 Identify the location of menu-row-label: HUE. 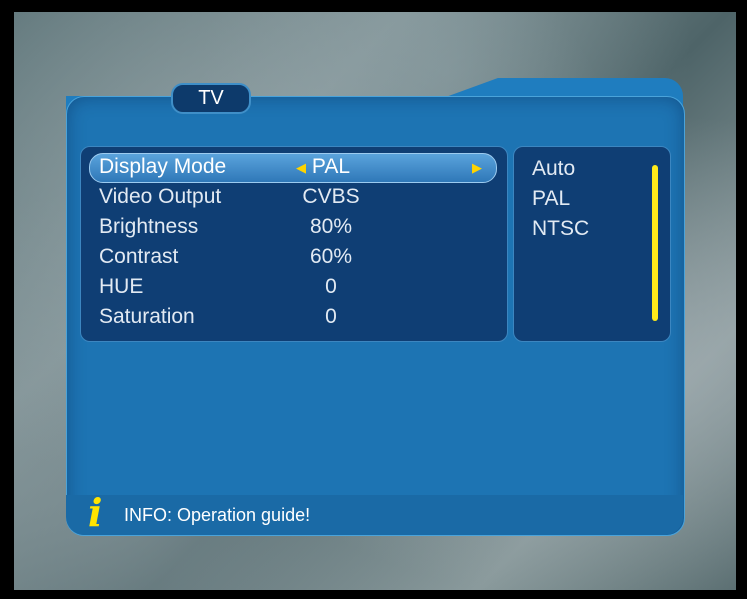
(121, 286).